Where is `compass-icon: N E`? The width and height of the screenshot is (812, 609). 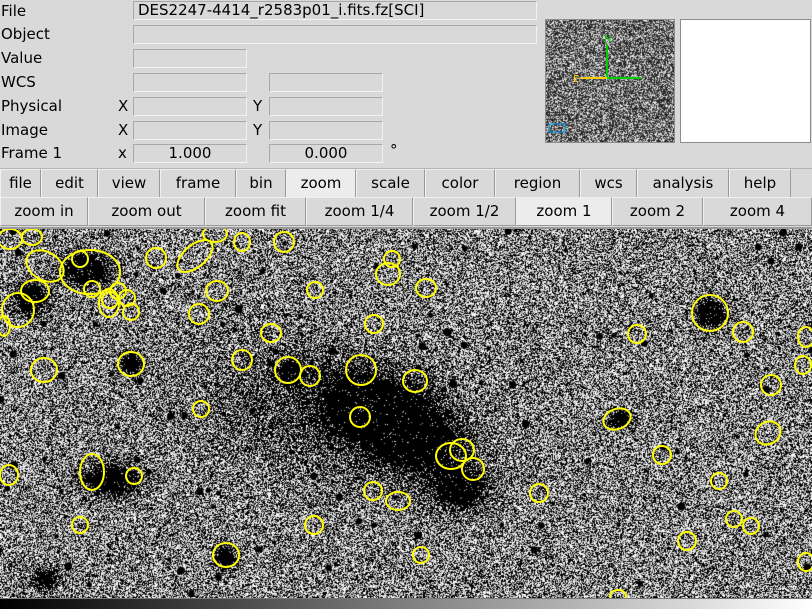
compass-icon: N E is located at coordinates (594, 83).